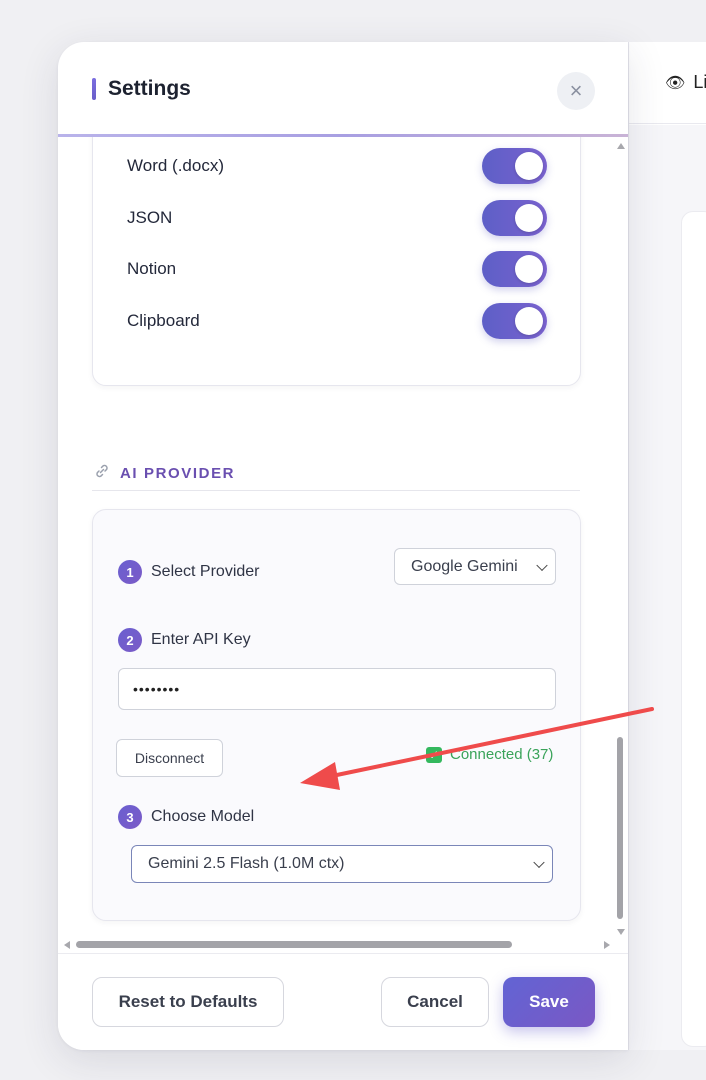  What do you see at coordinates (621, 932) in the screenshot?
I see `scroll-down-arrow-icon` at bounding box center [621, 932].